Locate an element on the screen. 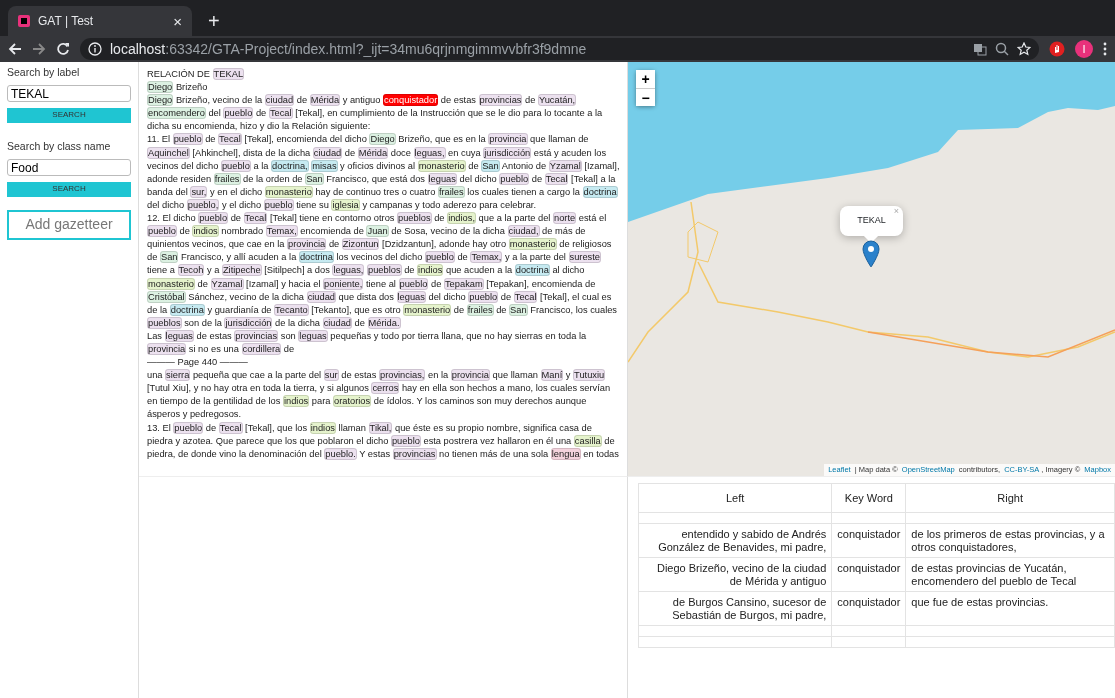  entity-tag: Maní is located at coordinates (552, 375).